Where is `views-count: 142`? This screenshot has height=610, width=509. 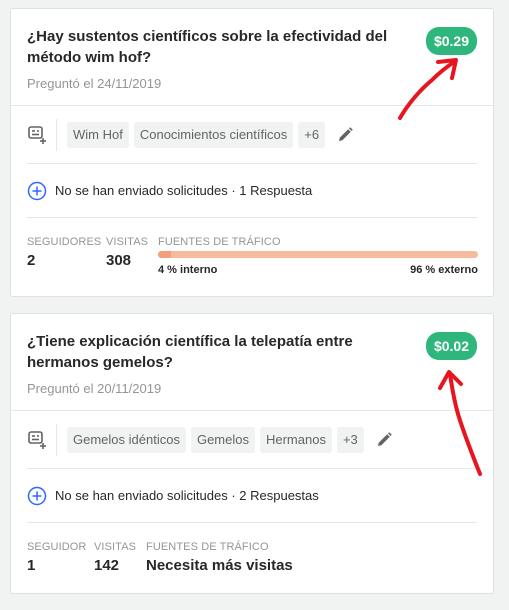
views-count: 142 is located at coordinates (107, 565).